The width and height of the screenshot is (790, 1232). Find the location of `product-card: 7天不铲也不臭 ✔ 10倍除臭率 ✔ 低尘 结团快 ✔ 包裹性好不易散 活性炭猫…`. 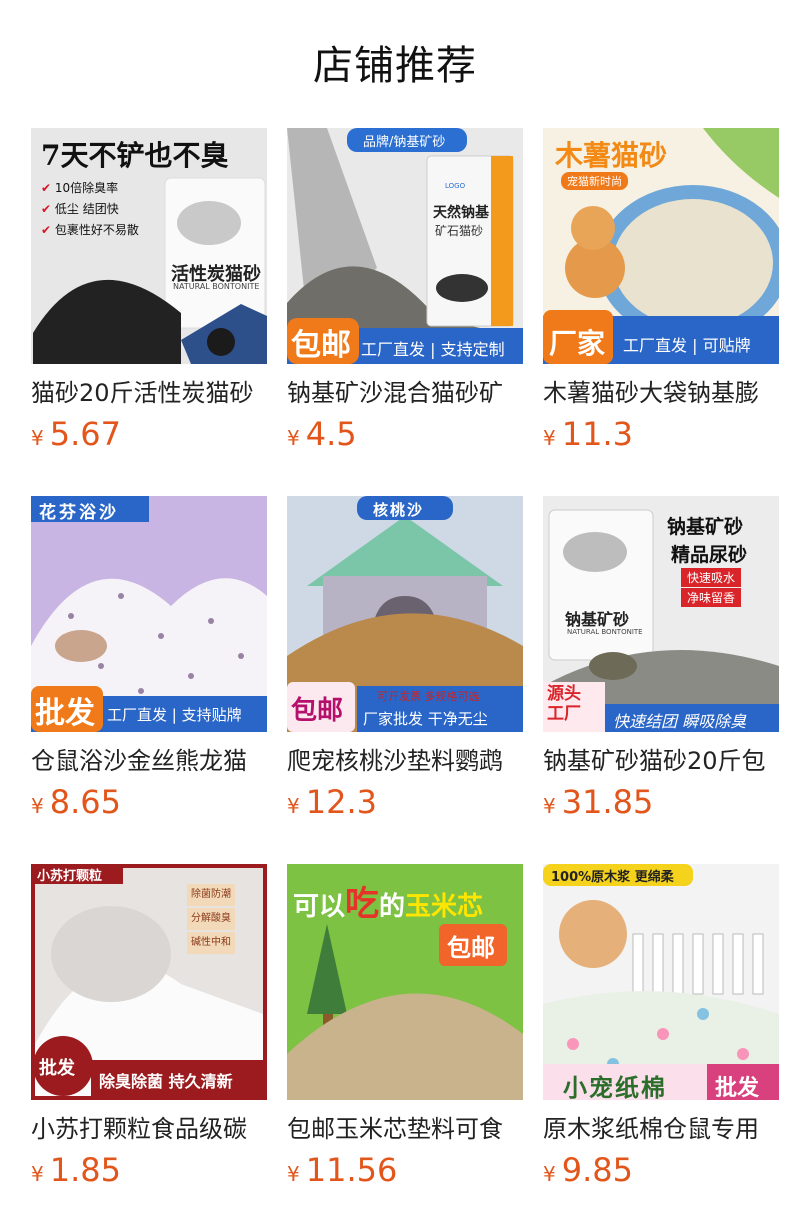

product-card: 7天不铲也不臭 ✔ 10倍除臭率 ✔ 低尘 结团快 ✔ 包裹性好不易散 活性炭猫… is located at coordinates (149, 312).